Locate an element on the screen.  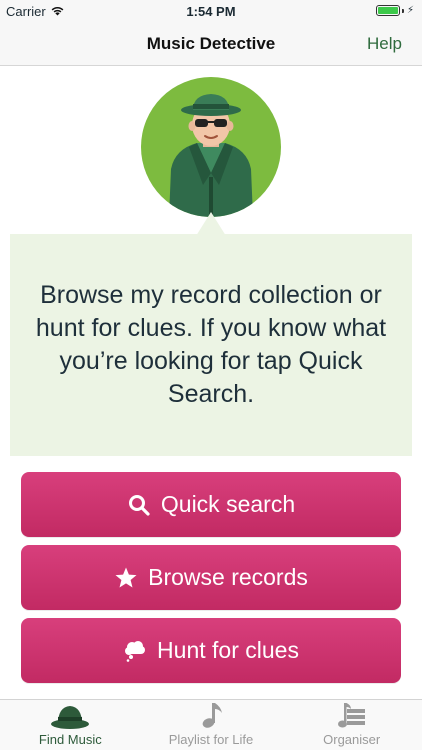
browse-records-button: Browse records is located at coordinates (211, 577).